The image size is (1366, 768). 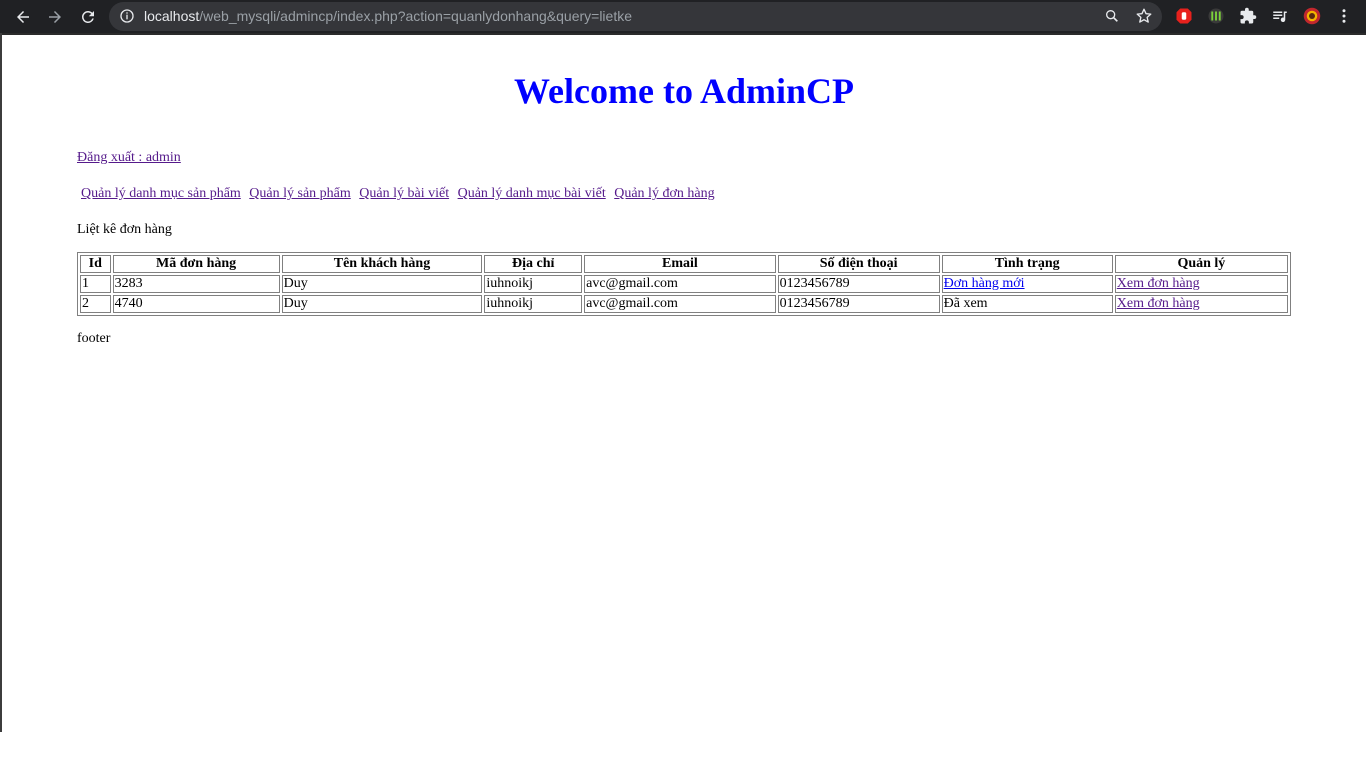 I want to click on cell-order-code: 3283, so click(x=196, y=284).